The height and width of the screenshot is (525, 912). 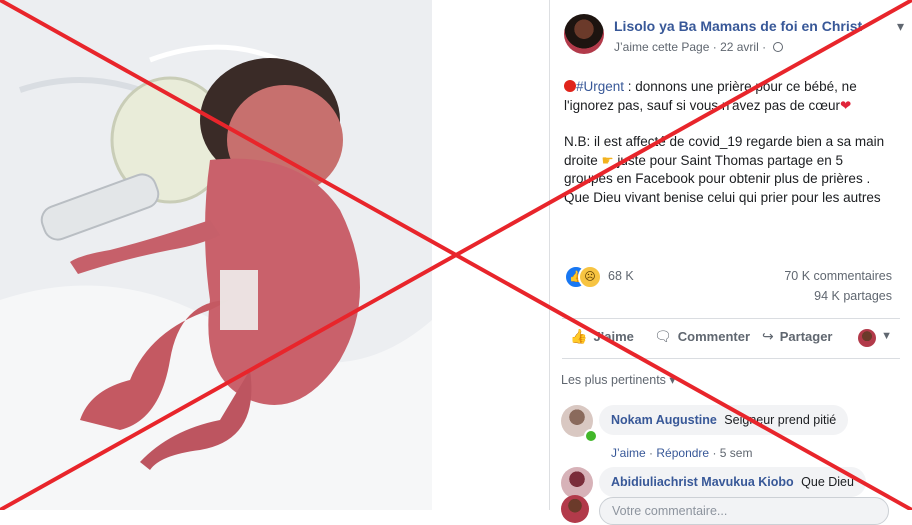 I want to click on online-status-icon, so click(x=591, y=436).